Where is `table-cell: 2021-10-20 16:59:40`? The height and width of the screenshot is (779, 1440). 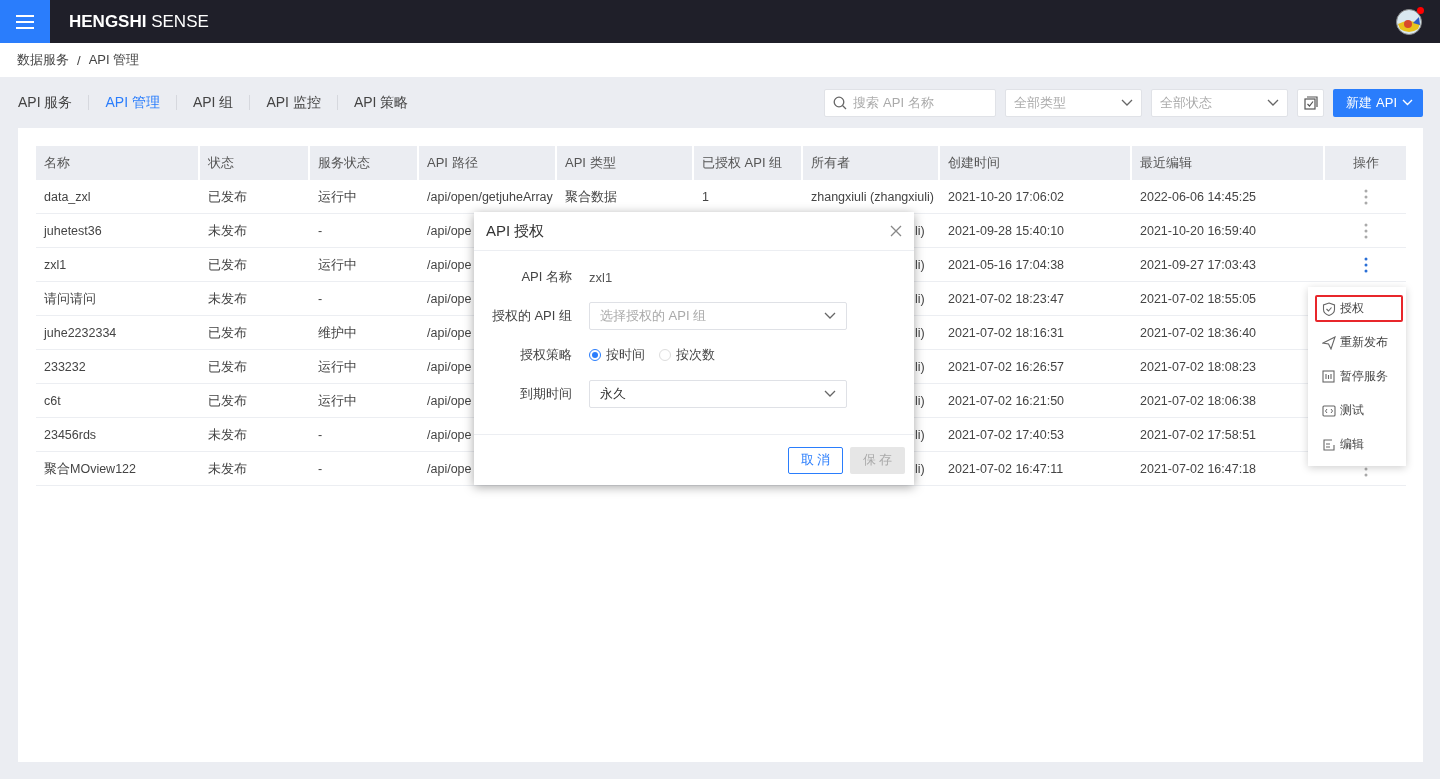
table-cell: 2021-10-20 16:59:40 is located at coordinates (1228, 231).